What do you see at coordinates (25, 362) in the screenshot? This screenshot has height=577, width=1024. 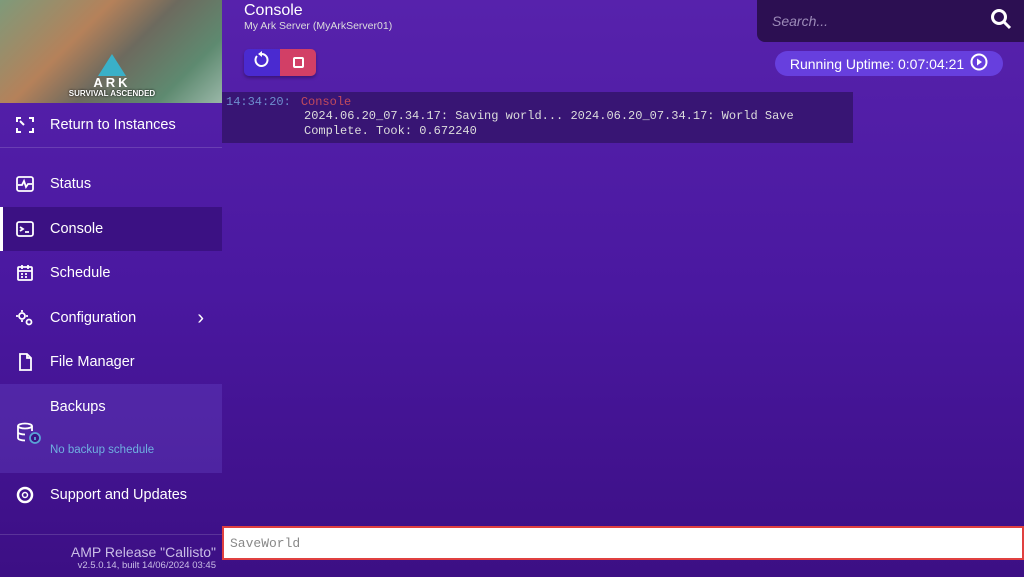 I see `file-icon` at bounding box center [25, 362].